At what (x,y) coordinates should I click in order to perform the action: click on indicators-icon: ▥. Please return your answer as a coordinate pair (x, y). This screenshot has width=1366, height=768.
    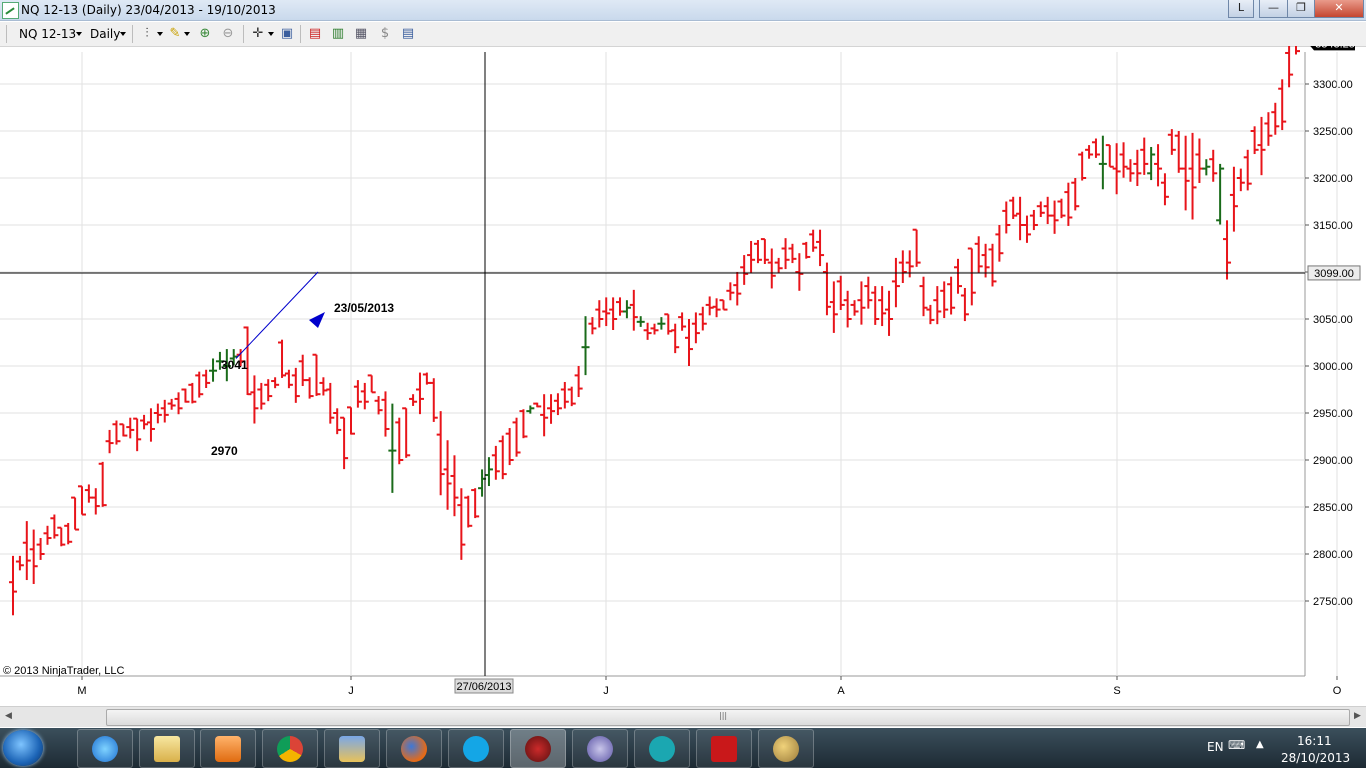
    Looking at the image, I should click on (338, 34).